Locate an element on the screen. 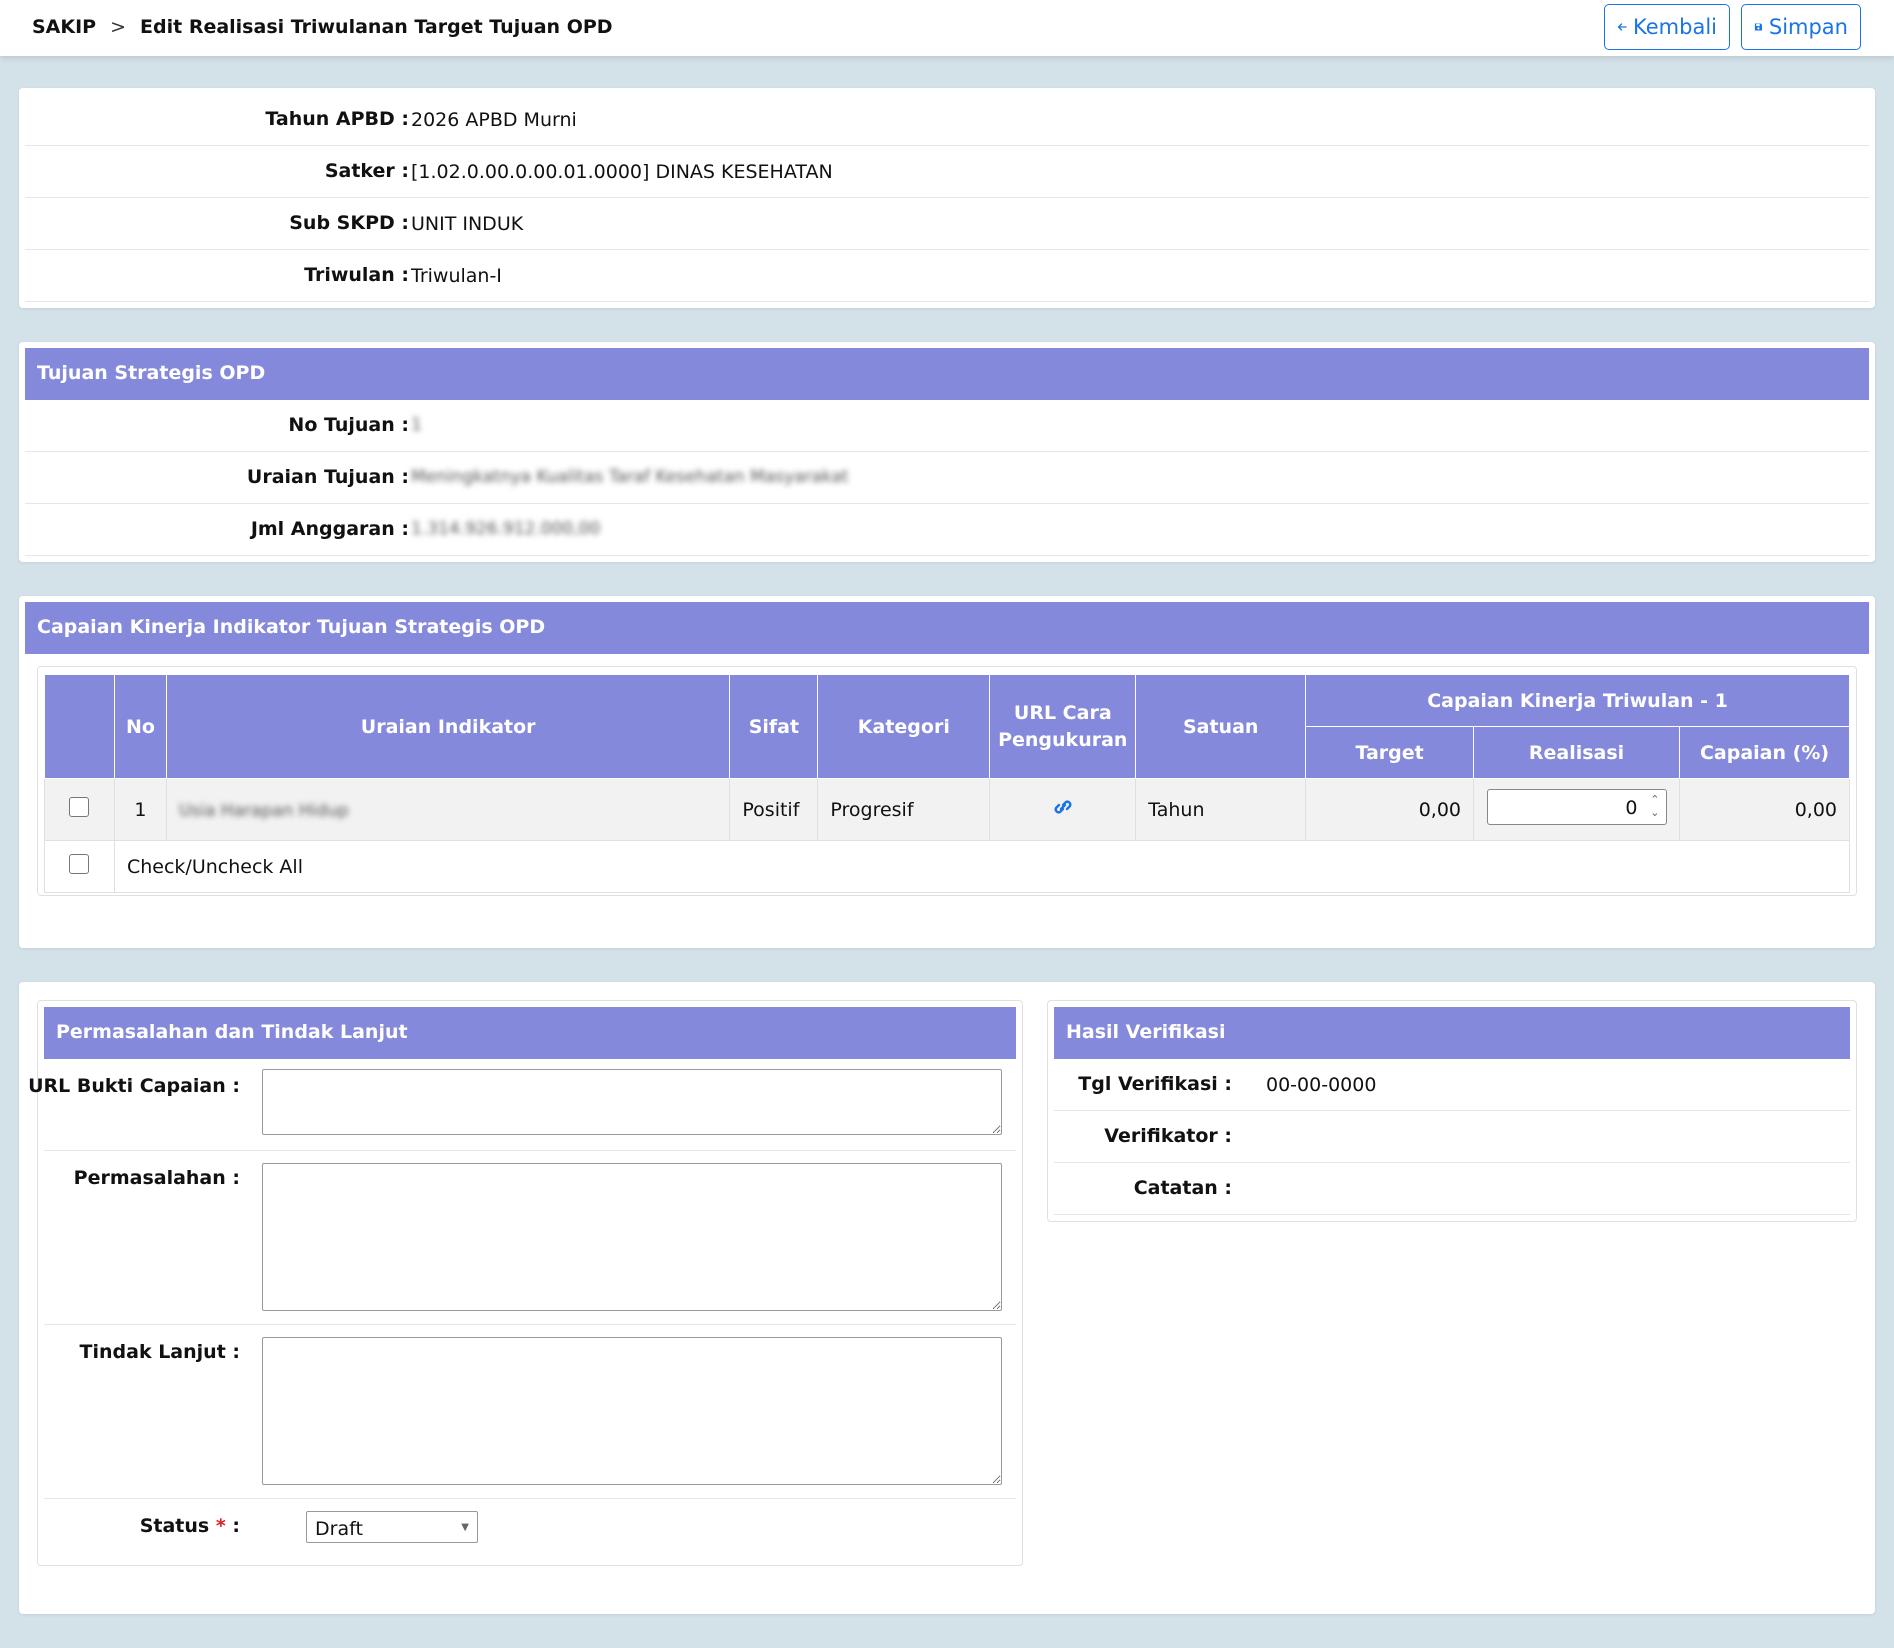  permasalahan-section-header: Permasalahan dan Tindak Lanjut is located at coordinates (530, 1033).